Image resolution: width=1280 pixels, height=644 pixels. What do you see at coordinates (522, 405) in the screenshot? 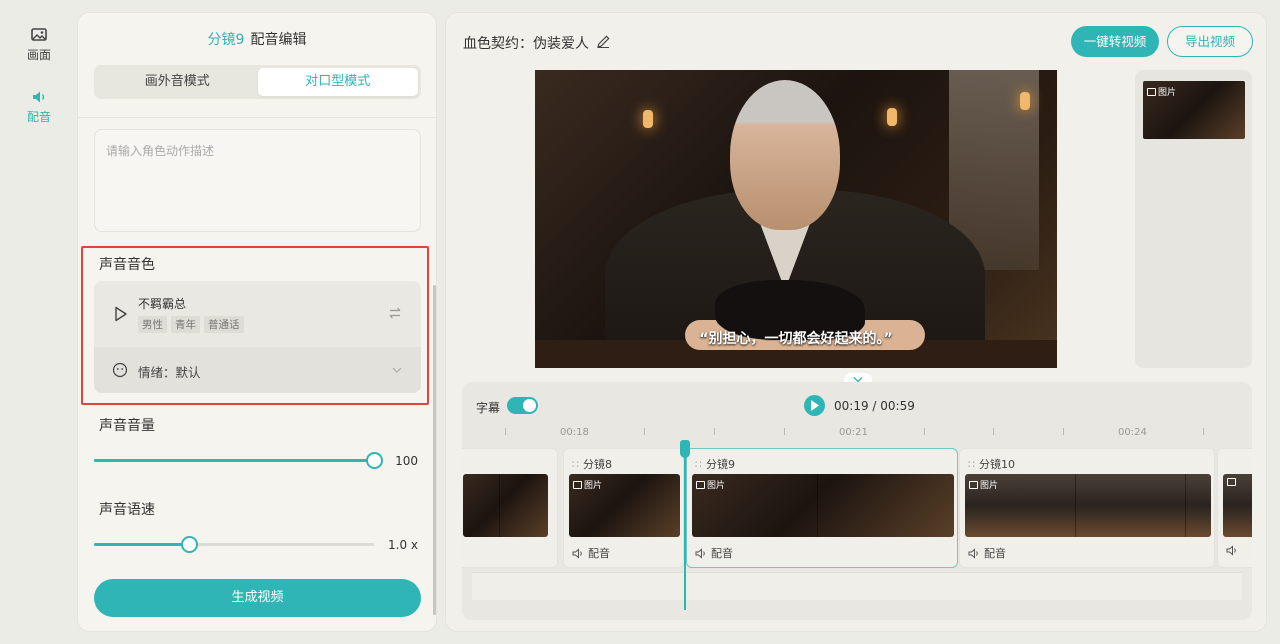
I see `subtitle-toggle` at bounding box center [522, 405].